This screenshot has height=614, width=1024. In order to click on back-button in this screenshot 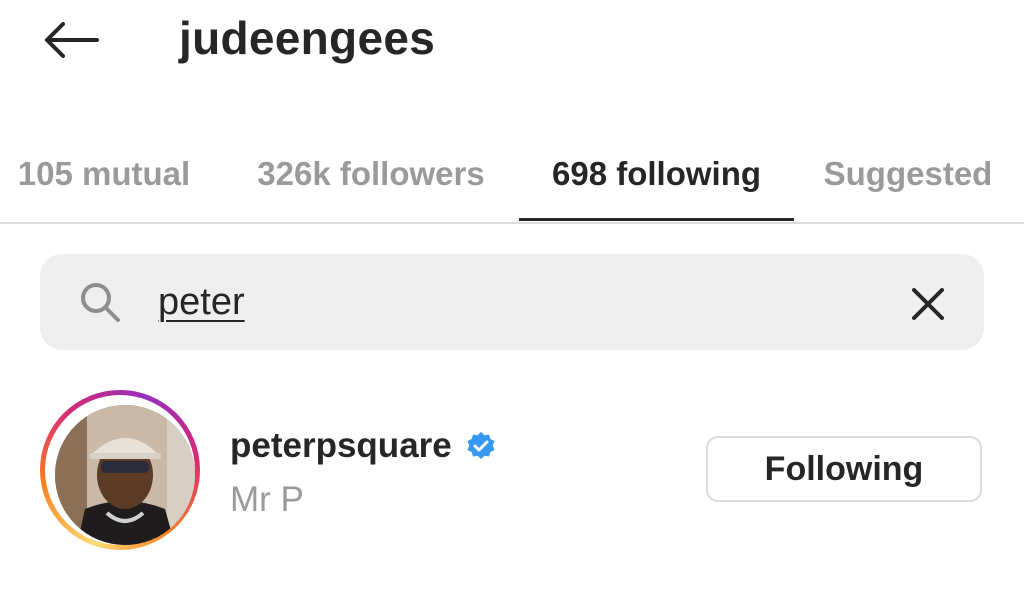, I will do `click(71, 40)`.